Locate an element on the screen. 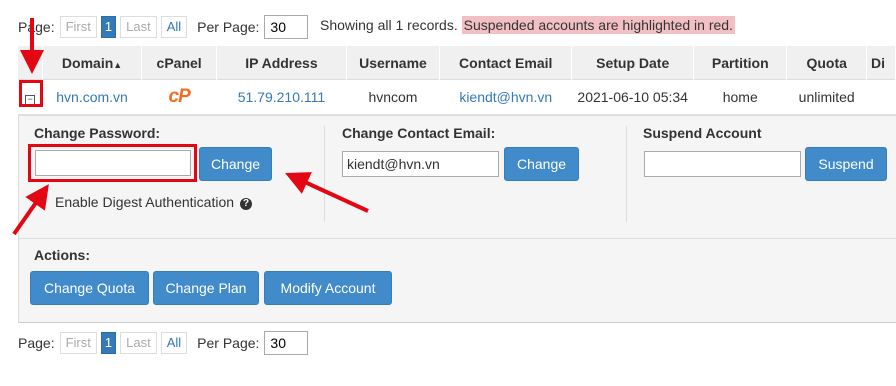 Image resolution: width=896 pixels, height=386 pixels. change-password-title: Change Password: is located at coordinates (97, 133).